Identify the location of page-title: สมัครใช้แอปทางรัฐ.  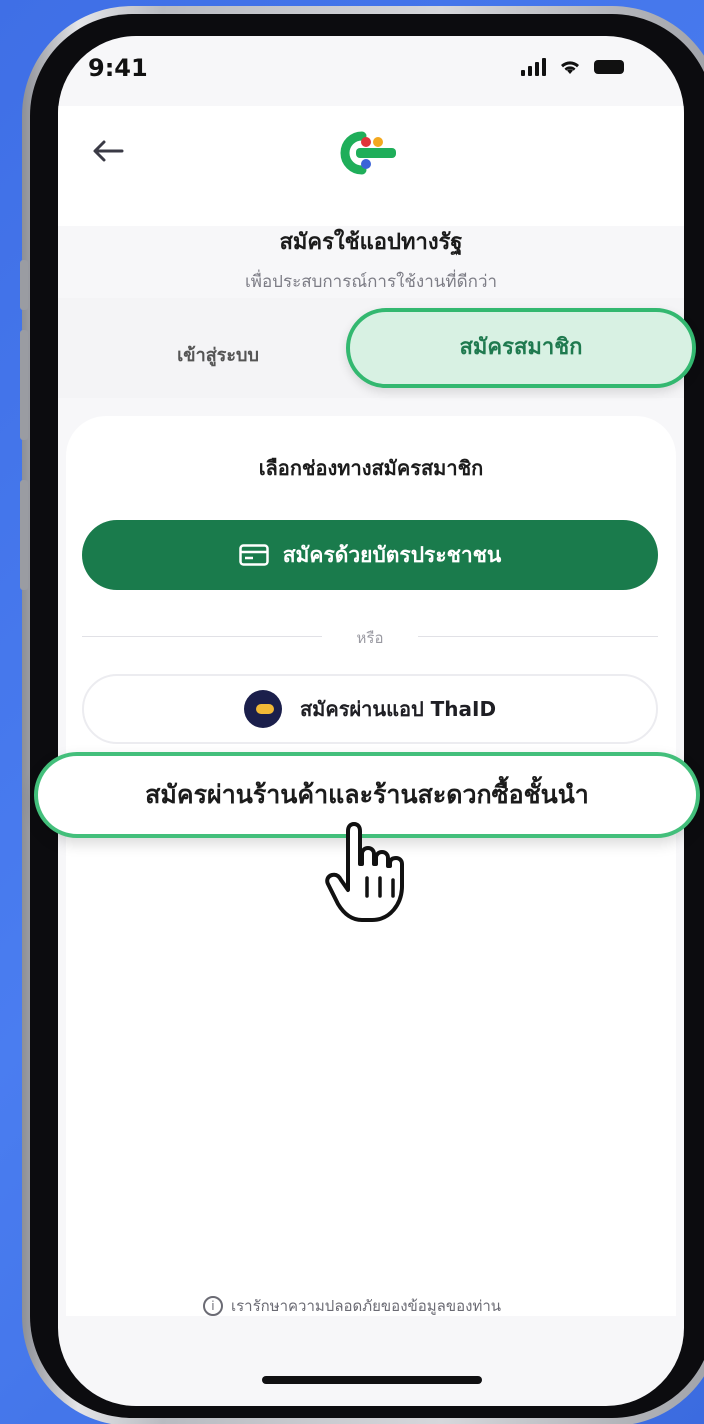
(371, 242).